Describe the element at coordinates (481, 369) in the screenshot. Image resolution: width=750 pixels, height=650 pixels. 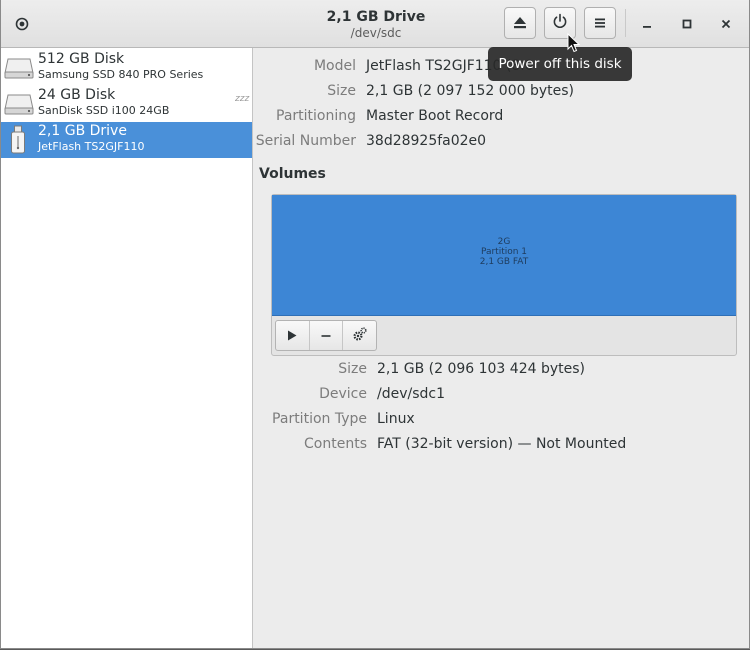
I see `volume-size-value: 2,1 GB (2 096 103 424 bytes)` at that location.